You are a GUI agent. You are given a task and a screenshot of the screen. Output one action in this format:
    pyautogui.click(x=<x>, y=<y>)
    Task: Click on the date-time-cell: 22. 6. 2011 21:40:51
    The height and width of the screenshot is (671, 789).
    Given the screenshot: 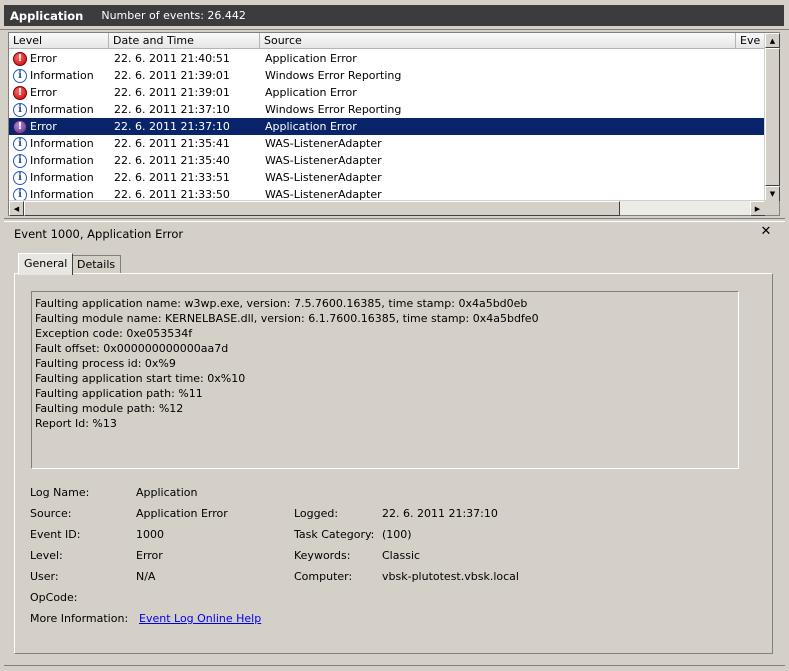 What is the action you would take?
    pyautogui.click(x=172, y=58)
    